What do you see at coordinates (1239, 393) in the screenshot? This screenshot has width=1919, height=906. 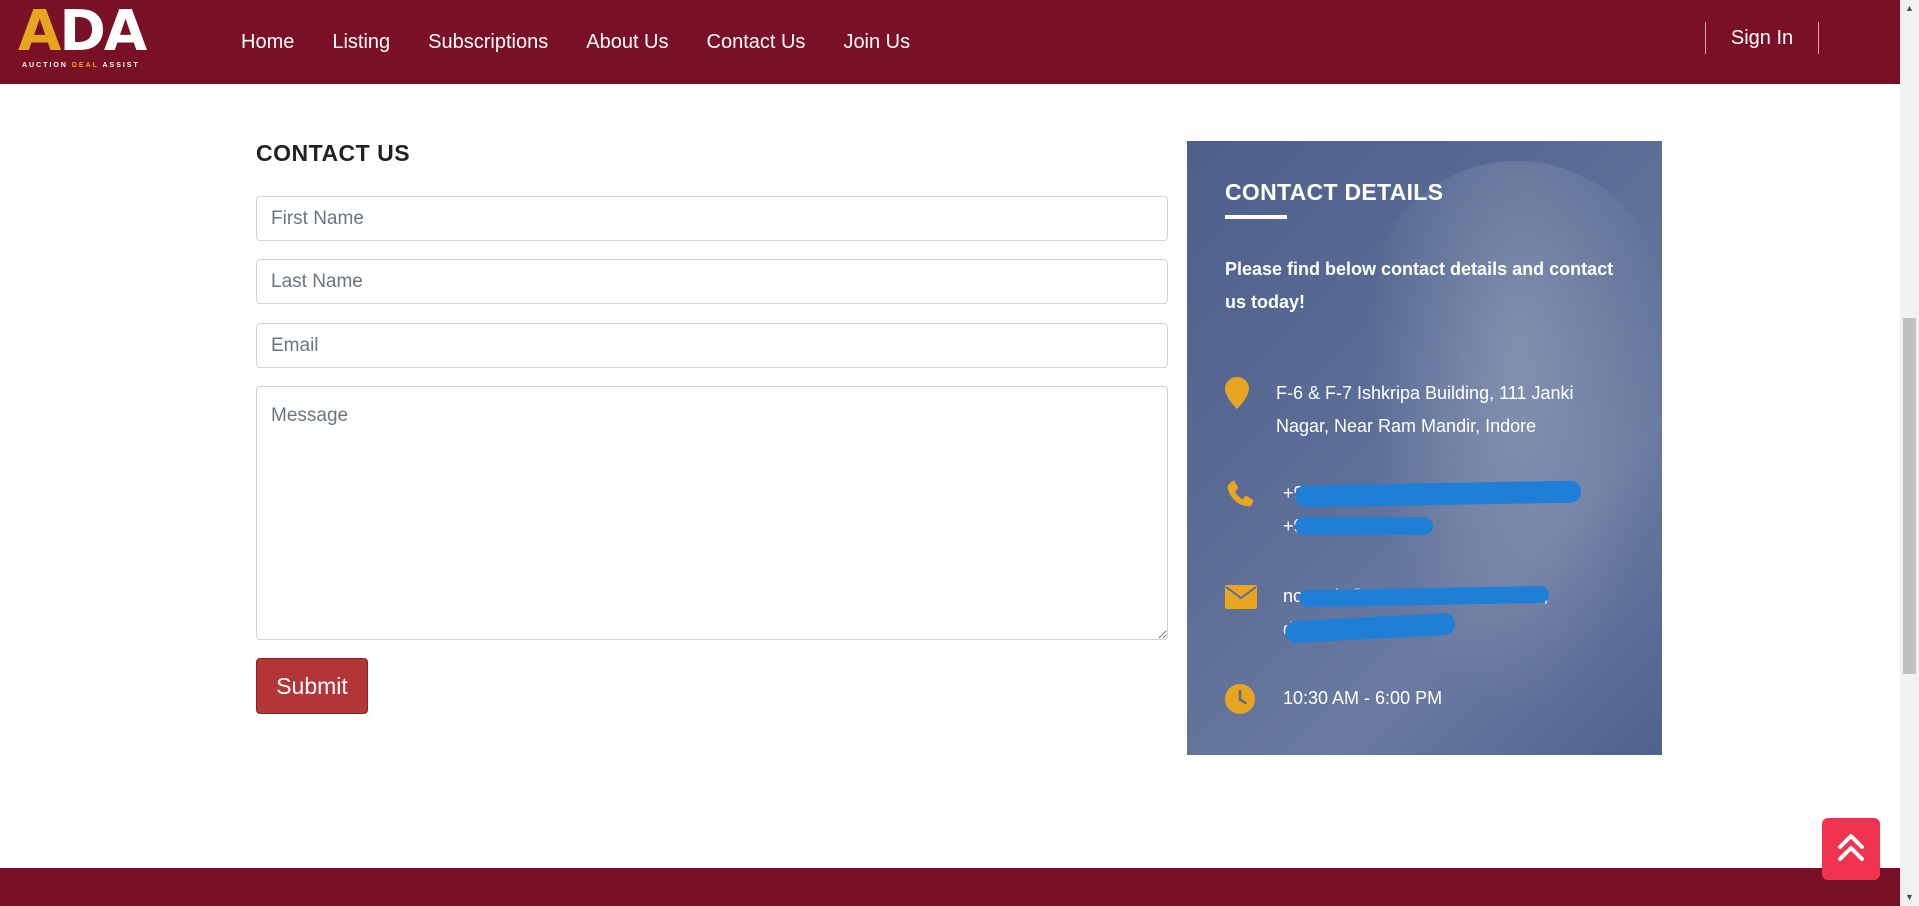 I see `location-pin-icon` at bounding box center [1239, 393].